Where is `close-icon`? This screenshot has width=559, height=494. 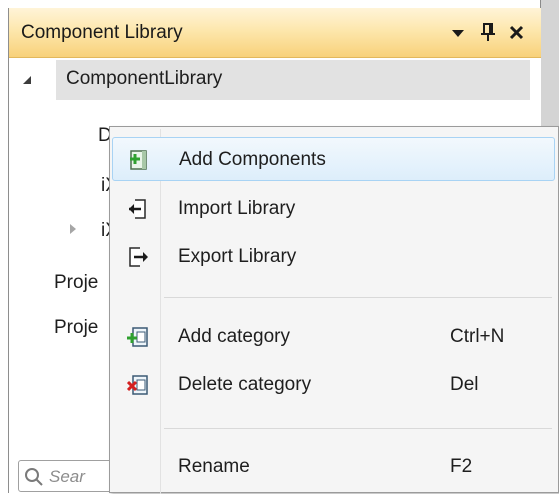 close-icon is located at coordinates (517, 32).